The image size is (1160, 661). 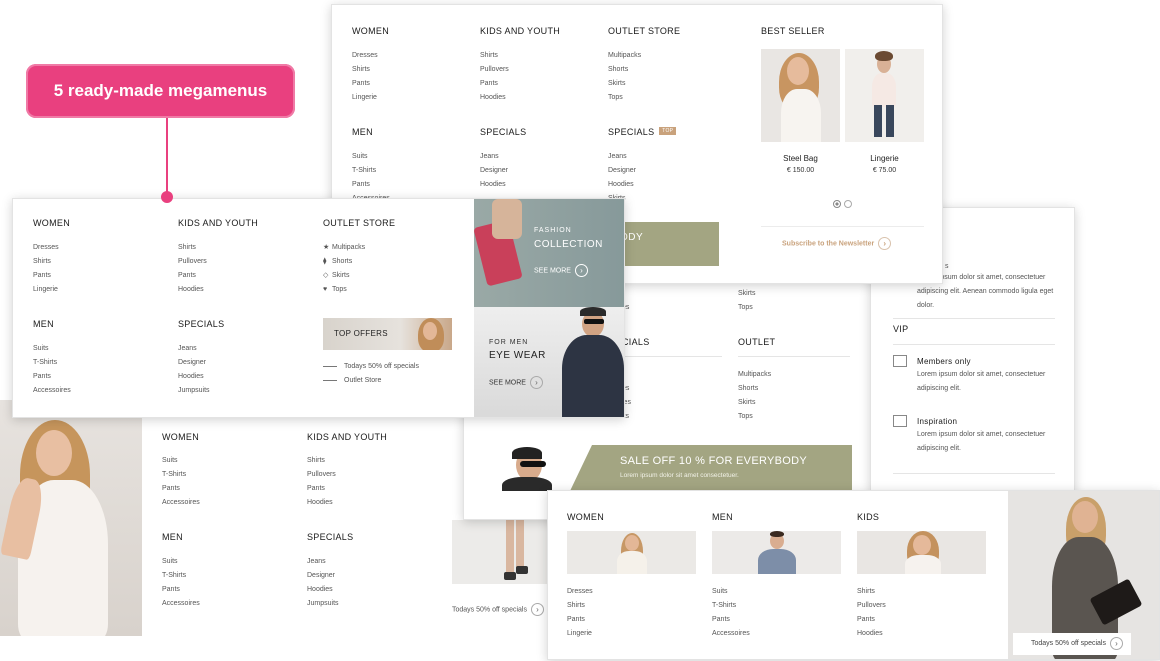 What do you see at coordinates (642, 132) in the screenshot?
I see `column-title-specials-top: SPECIALS TOP` at bounding box center [642, 132].